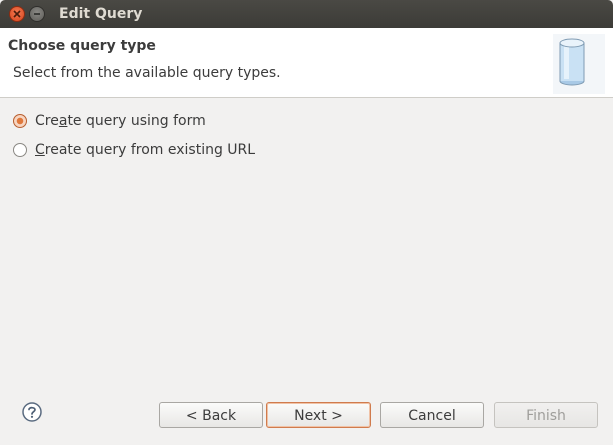  What do you see at coordinates (546, 415) in the screenshot?
I see `finish-button: Finish` at bounding box center [546, 415].